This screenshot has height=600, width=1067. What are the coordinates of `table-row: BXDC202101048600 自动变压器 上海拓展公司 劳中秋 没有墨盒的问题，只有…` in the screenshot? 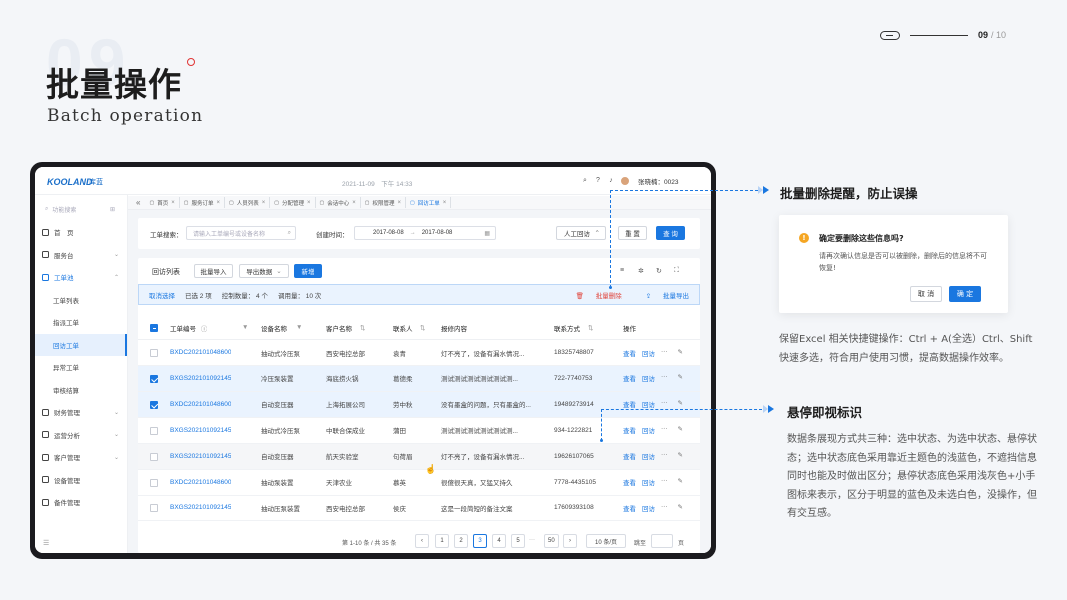 It's located at (419, 404).